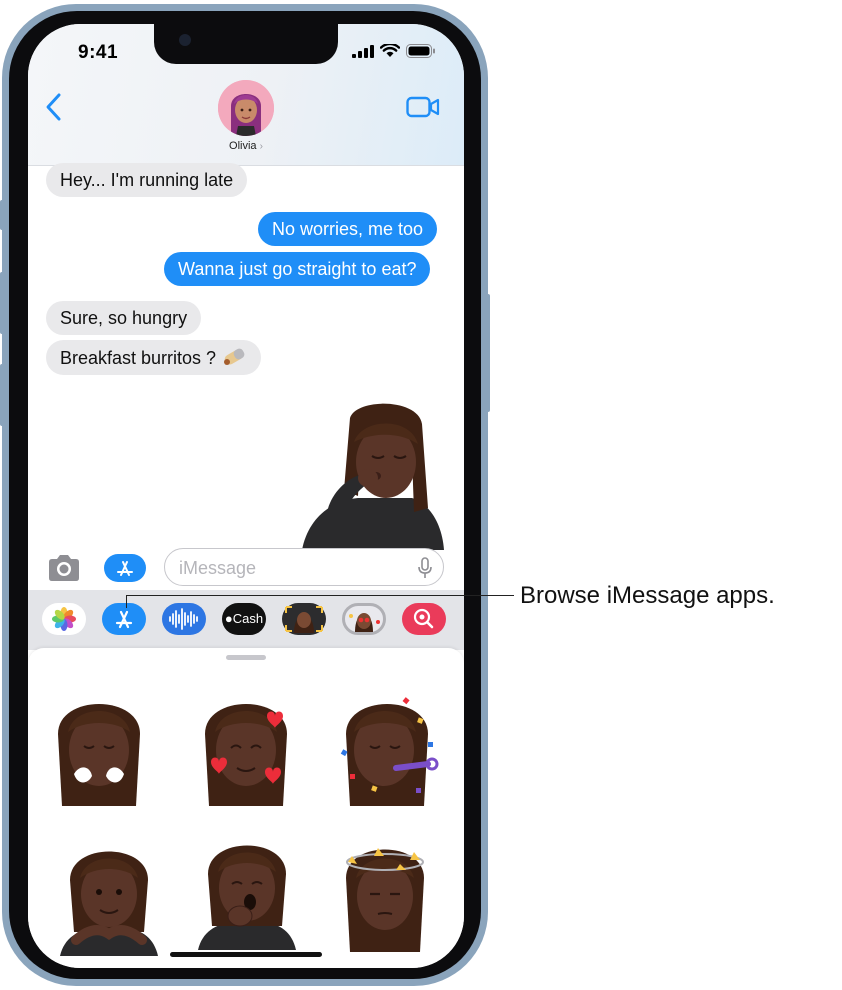 The width and height of the screenshot is (842, 990). What do you see at coordinates (243, 146) in the screenshot?
I see `contact-name: Olivia` at bounding box center [243, 146].